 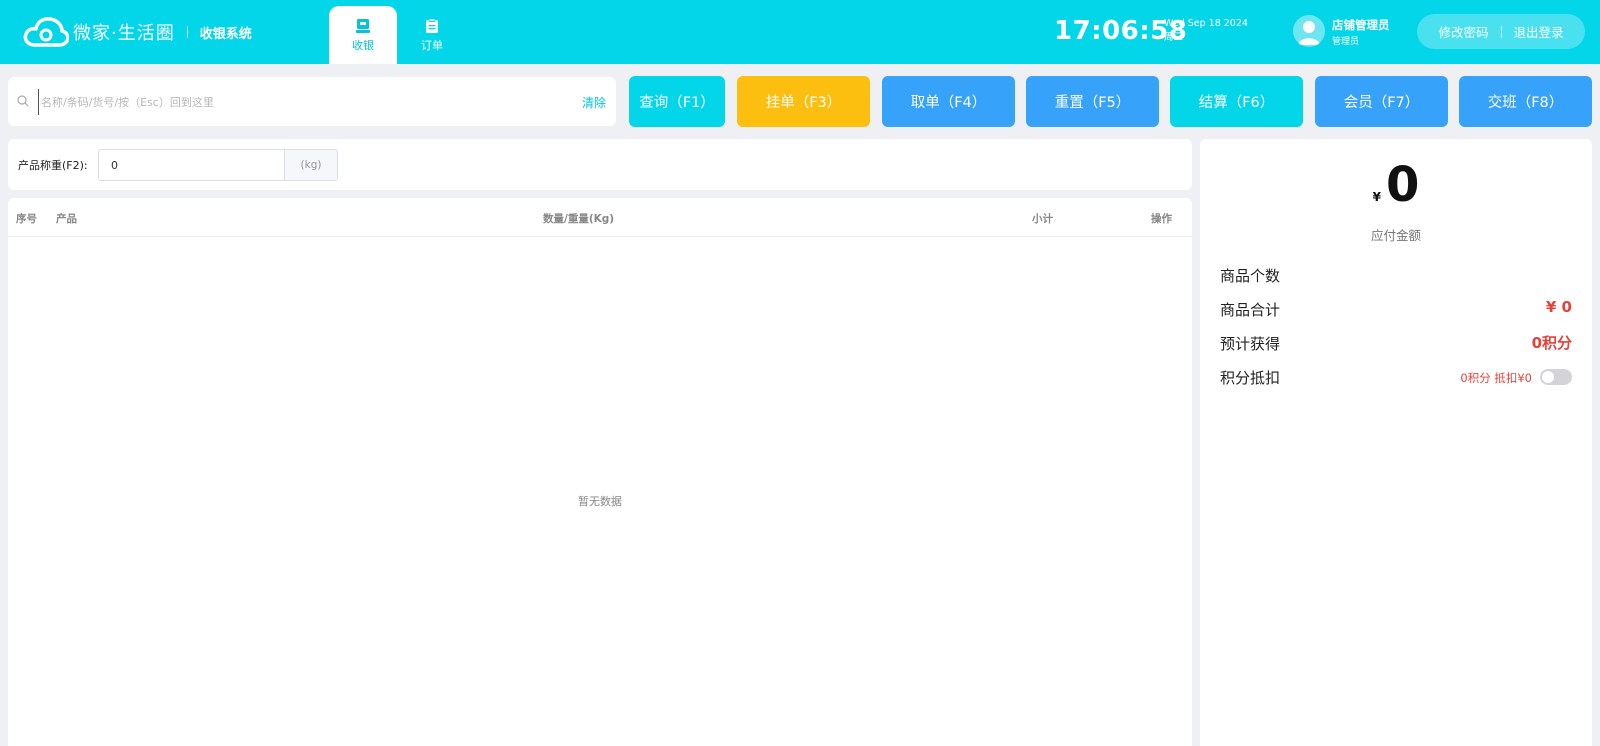 What do you see at coordinates (225, 34) in the screenshot?
I see `system-title: 收银系统` at bounding box center [225, 34].